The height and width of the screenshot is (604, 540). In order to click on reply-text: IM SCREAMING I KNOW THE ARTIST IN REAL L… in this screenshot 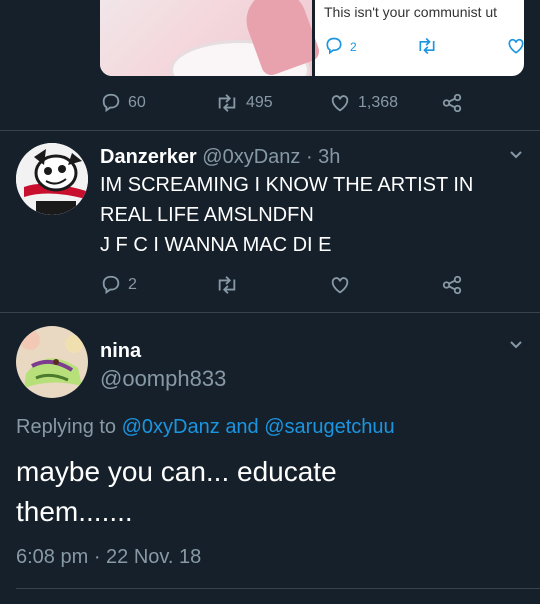, I will do `click(315, 215)`.